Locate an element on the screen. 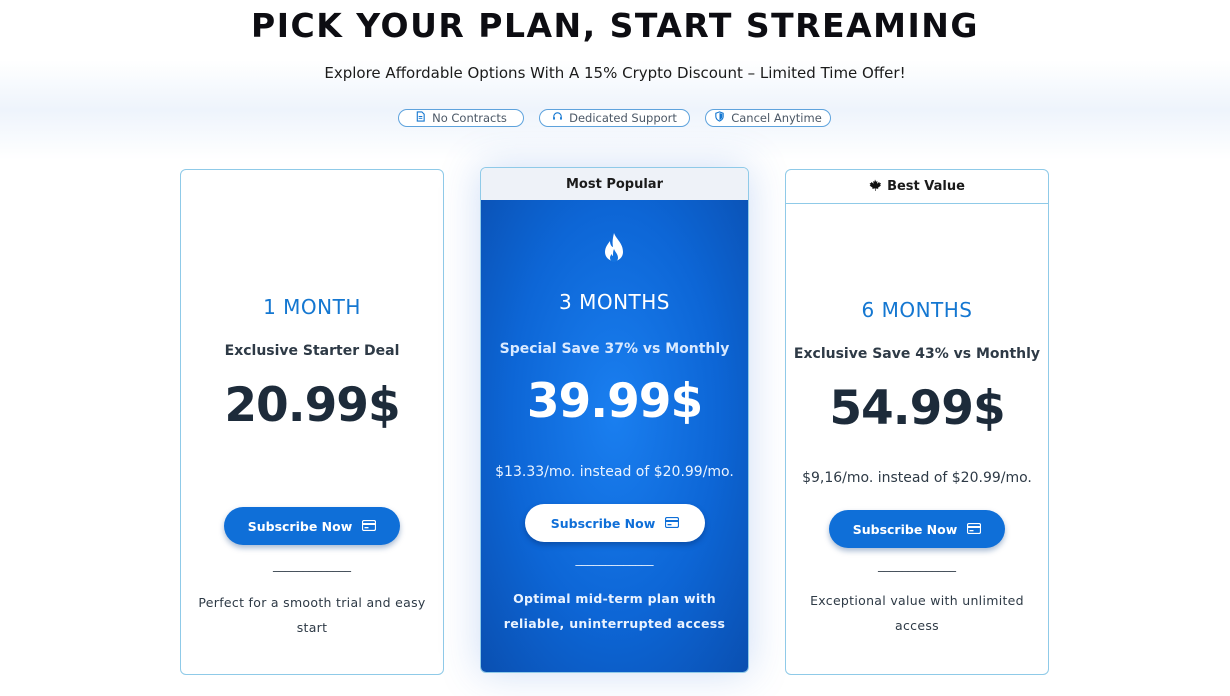 The image size is (1230, 696). flame-icon is located at coordinates (614, 250).